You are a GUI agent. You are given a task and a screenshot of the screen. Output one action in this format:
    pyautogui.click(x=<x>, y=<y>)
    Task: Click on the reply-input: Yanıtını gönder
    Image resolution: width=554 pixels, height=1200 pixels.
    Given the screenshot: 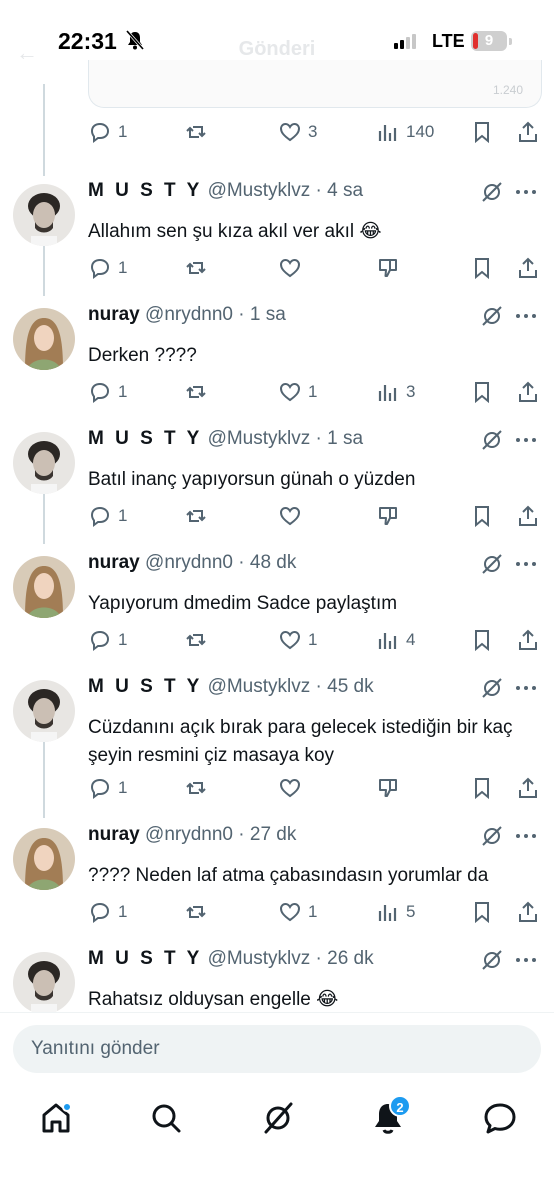 What is the action you would take?
    pyautogui.click(x=277, y=1049)
    